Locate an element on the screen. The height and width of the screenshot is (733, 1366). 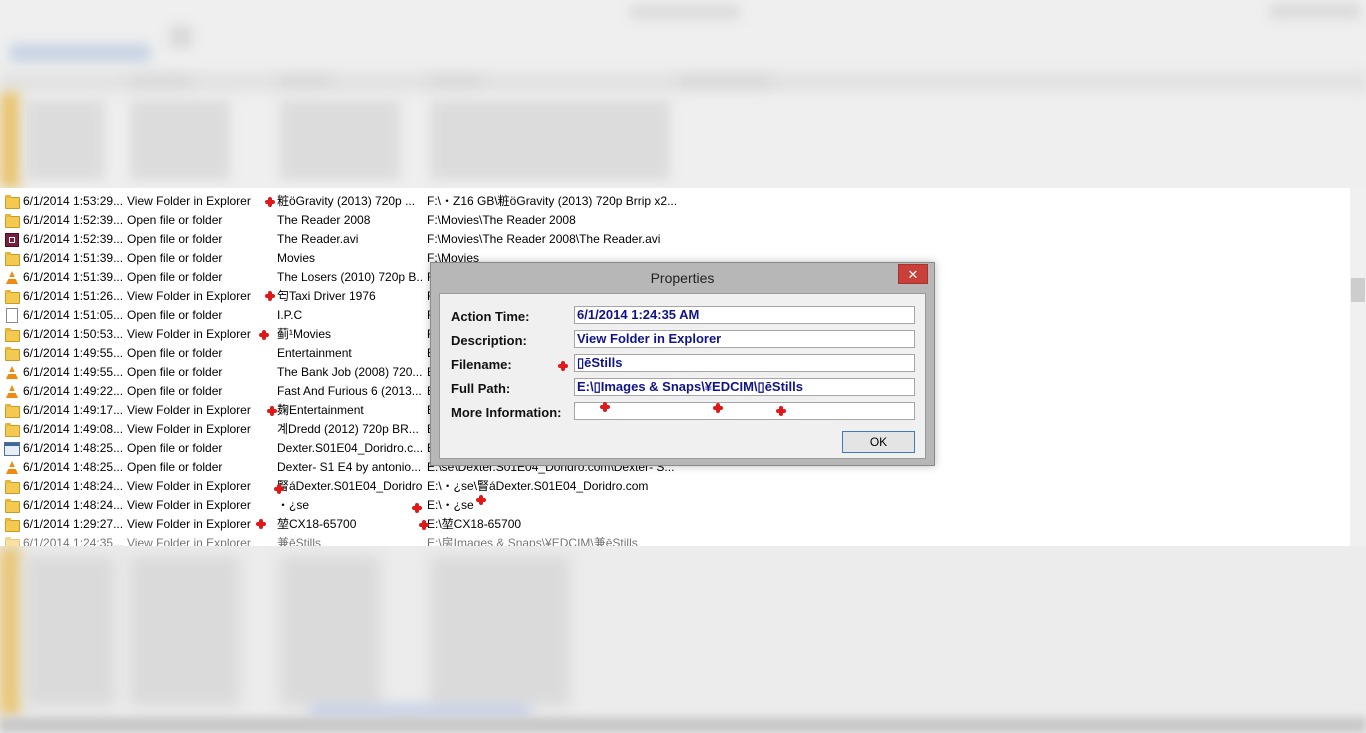
more-information-label: More Information: is located at coordinates (506, 412).